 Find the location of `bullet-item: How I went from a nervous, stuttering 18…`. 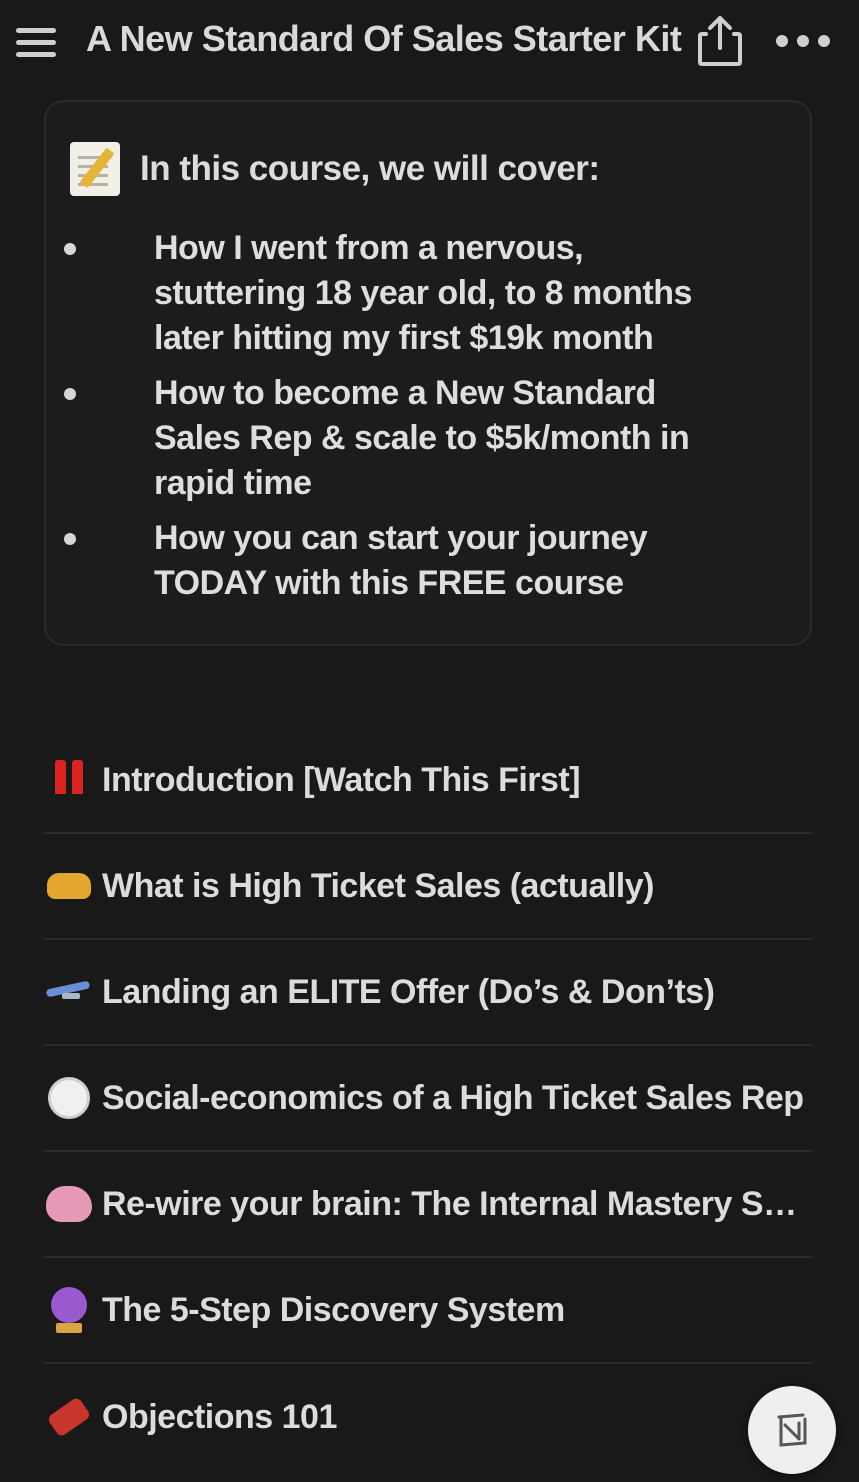

bullet-item: How I went from a nervous, stuttering 18… is located at coordinates (386, 293).